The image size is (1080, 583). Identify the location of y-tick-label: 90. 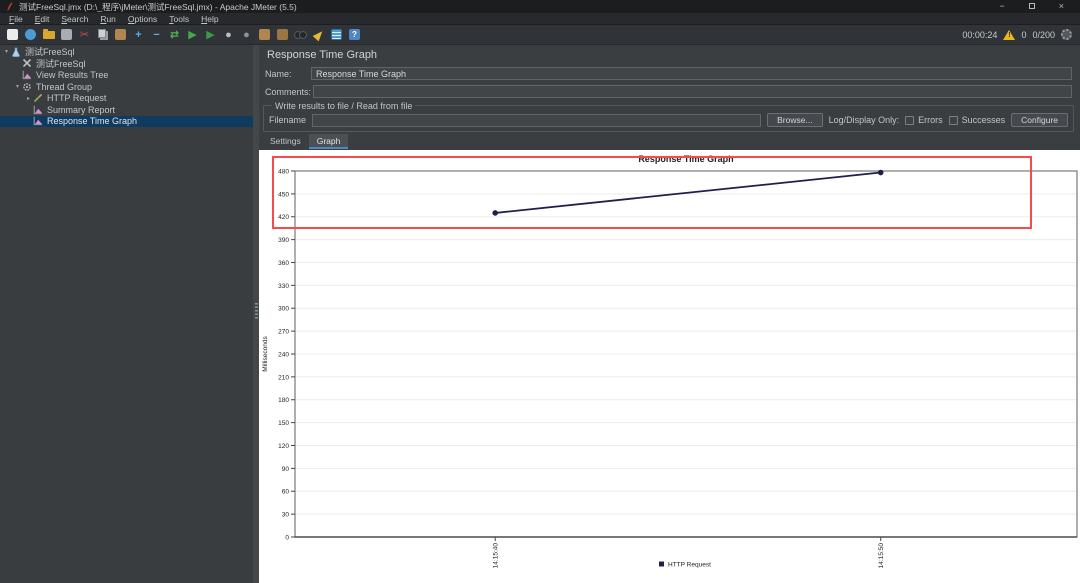
(286, 469).